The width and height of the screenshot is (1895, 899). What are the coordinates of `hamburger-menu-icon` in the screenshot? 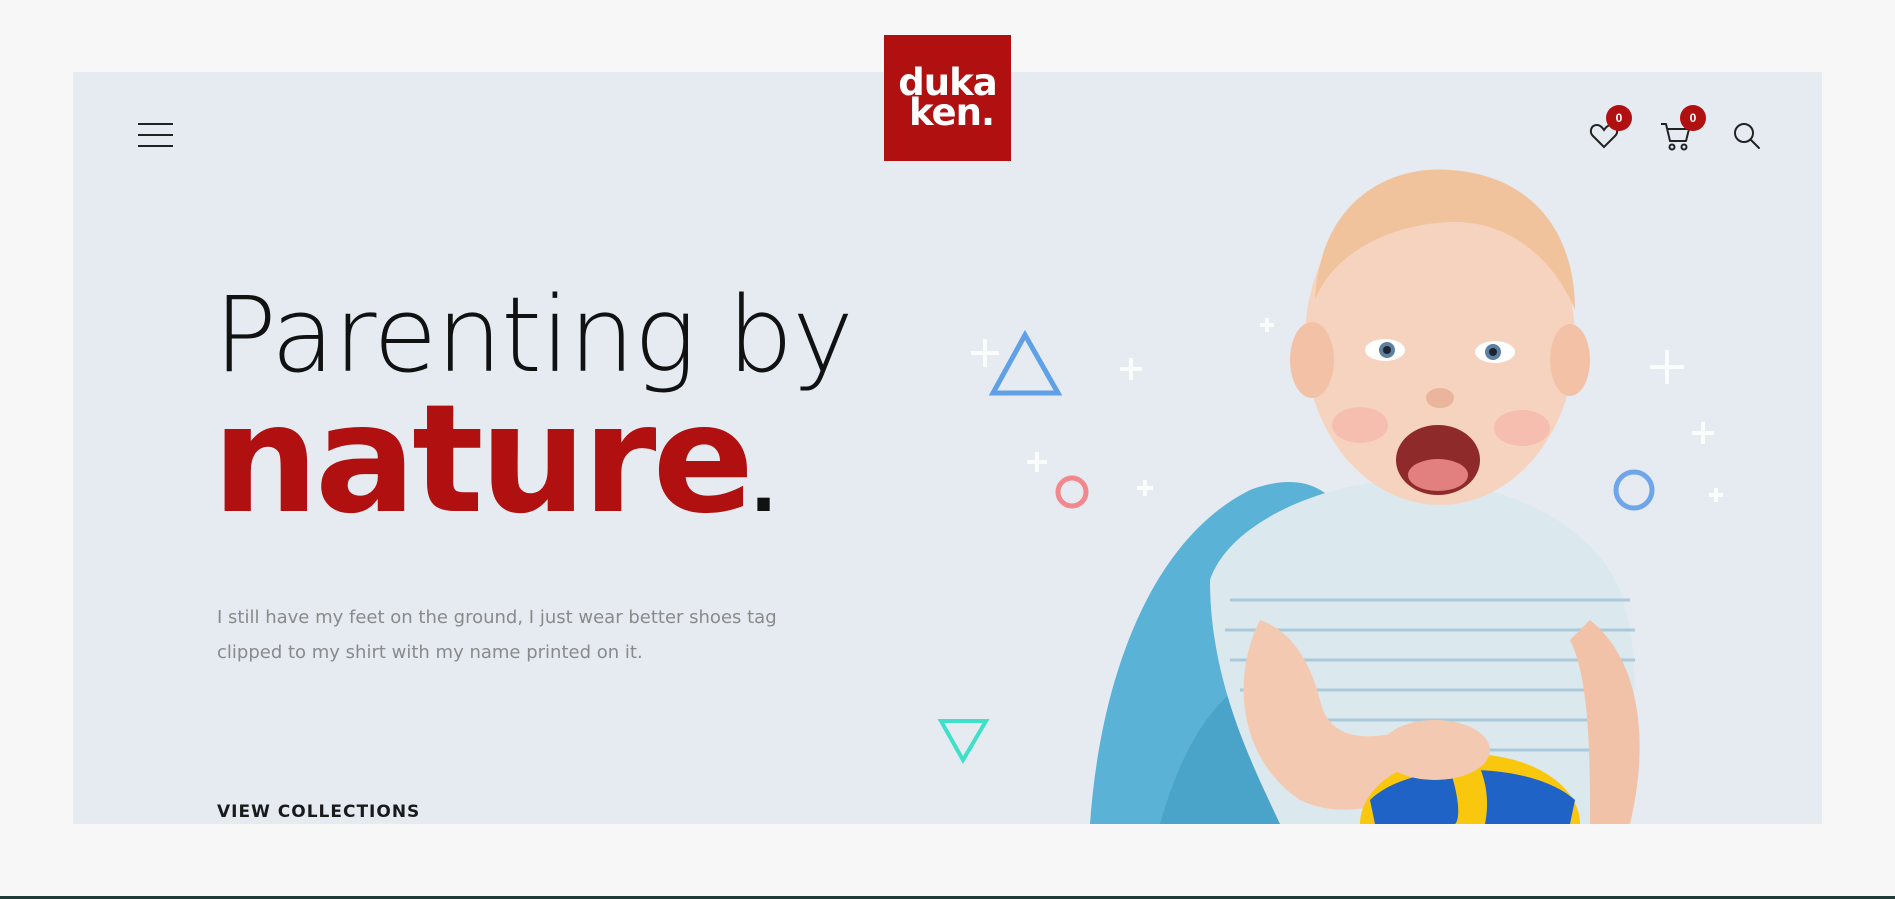 It's located at (155, 135).